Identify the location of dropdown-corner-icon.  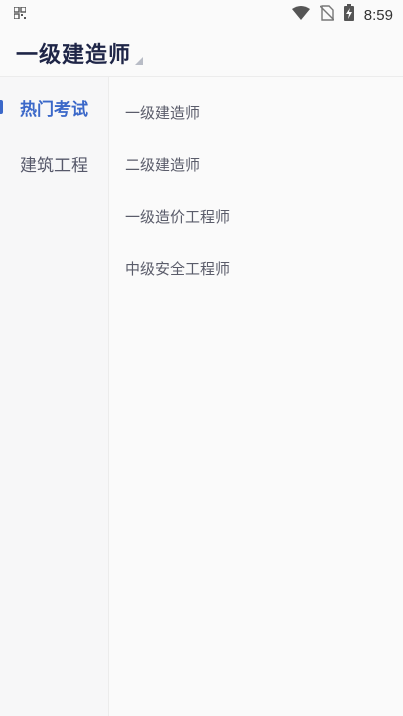
(139, 61).